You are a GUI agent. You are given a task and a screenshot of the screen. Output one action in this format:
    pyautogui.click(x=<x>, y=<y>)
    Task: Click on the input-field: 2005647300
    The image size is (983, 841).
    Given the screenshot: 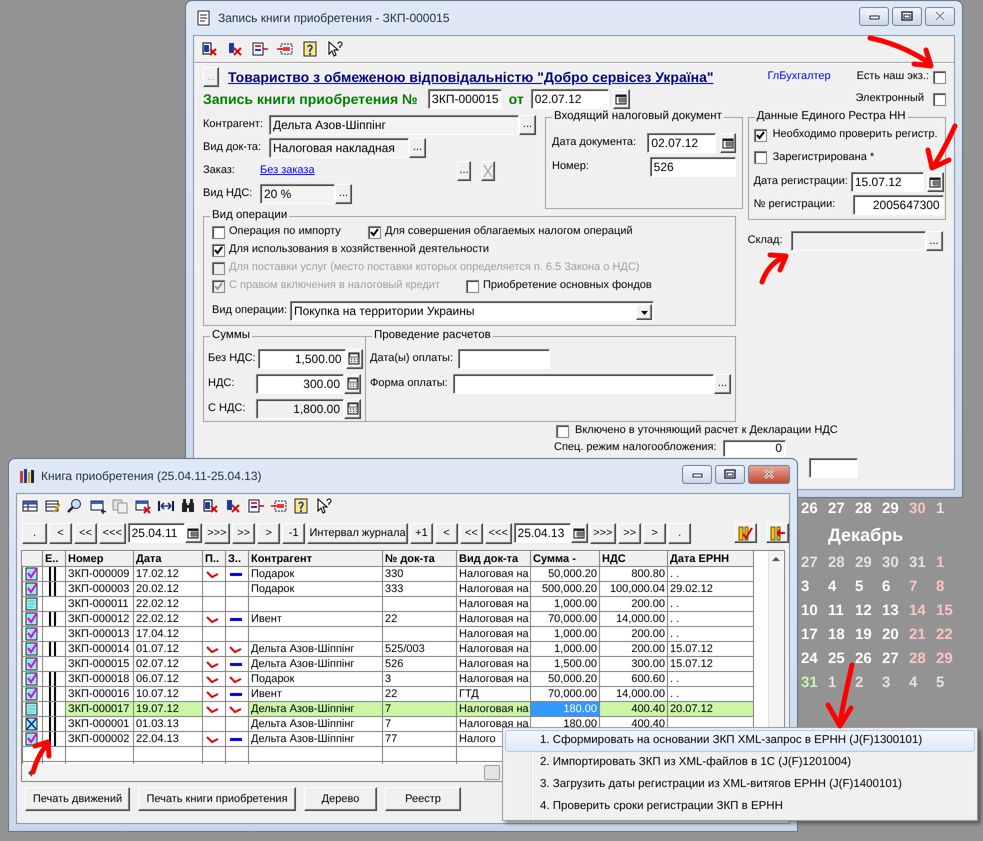 What is the action you would take?
    pyautogui.click(x=898, y=205)
    